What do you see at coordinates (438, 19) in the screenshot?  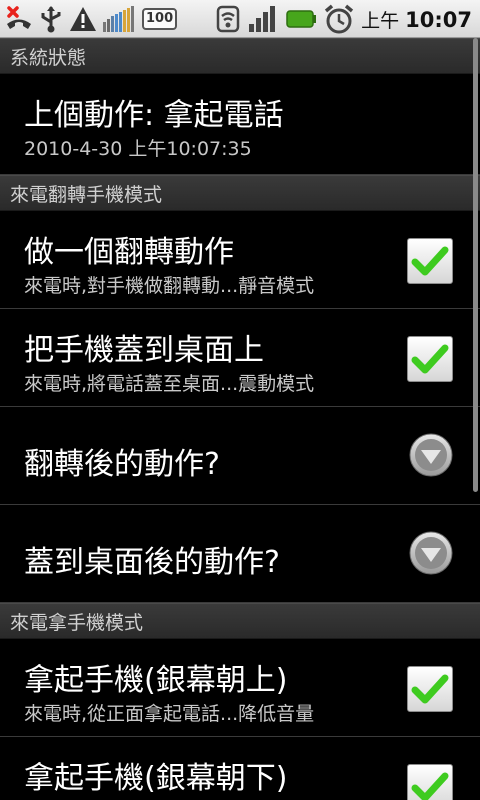 I see `clock-time: 10:07` at bounding box center [438, 19].